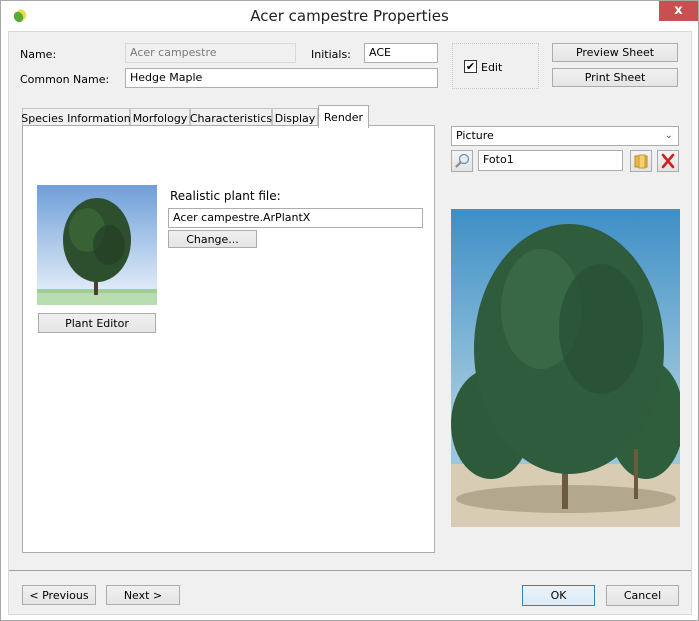  Describe the element at coordinates (210, 53) in the screenshot. I see `name-field: Acer campestre` at that location.